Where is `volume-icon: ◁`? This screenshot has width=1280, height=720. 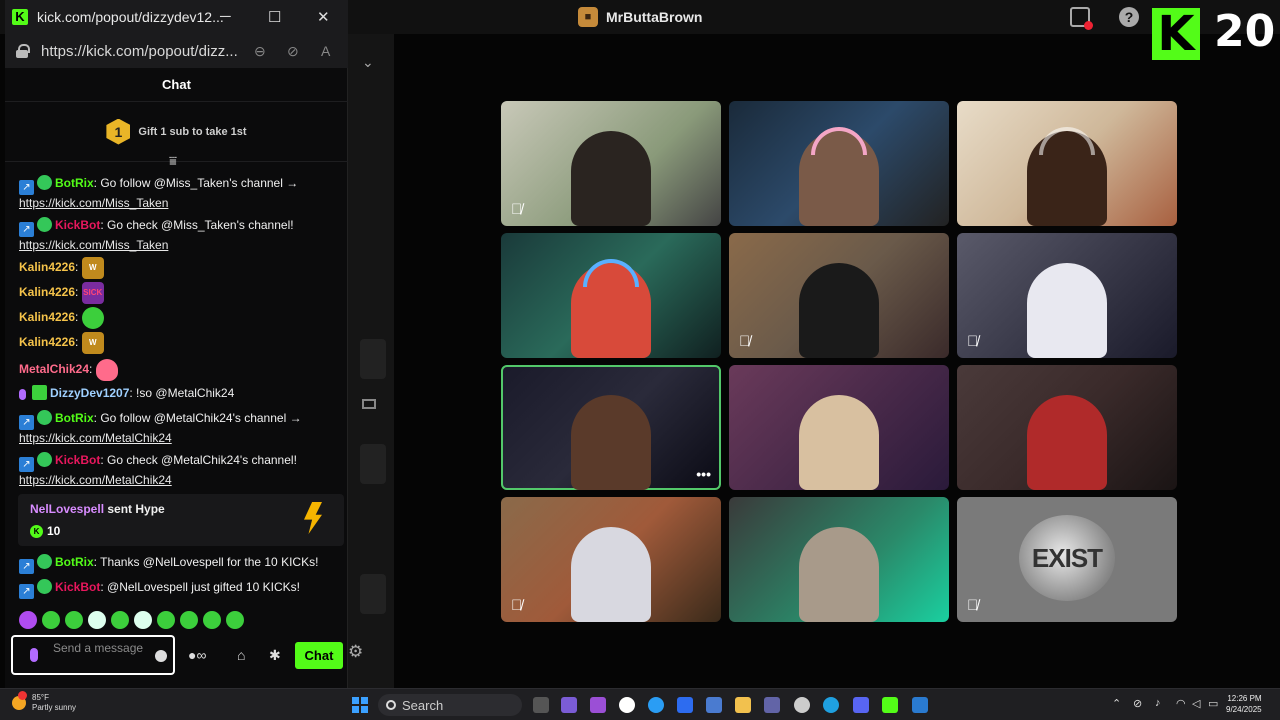 volume-icon: ◁ is located at coordinates (1198, 704).